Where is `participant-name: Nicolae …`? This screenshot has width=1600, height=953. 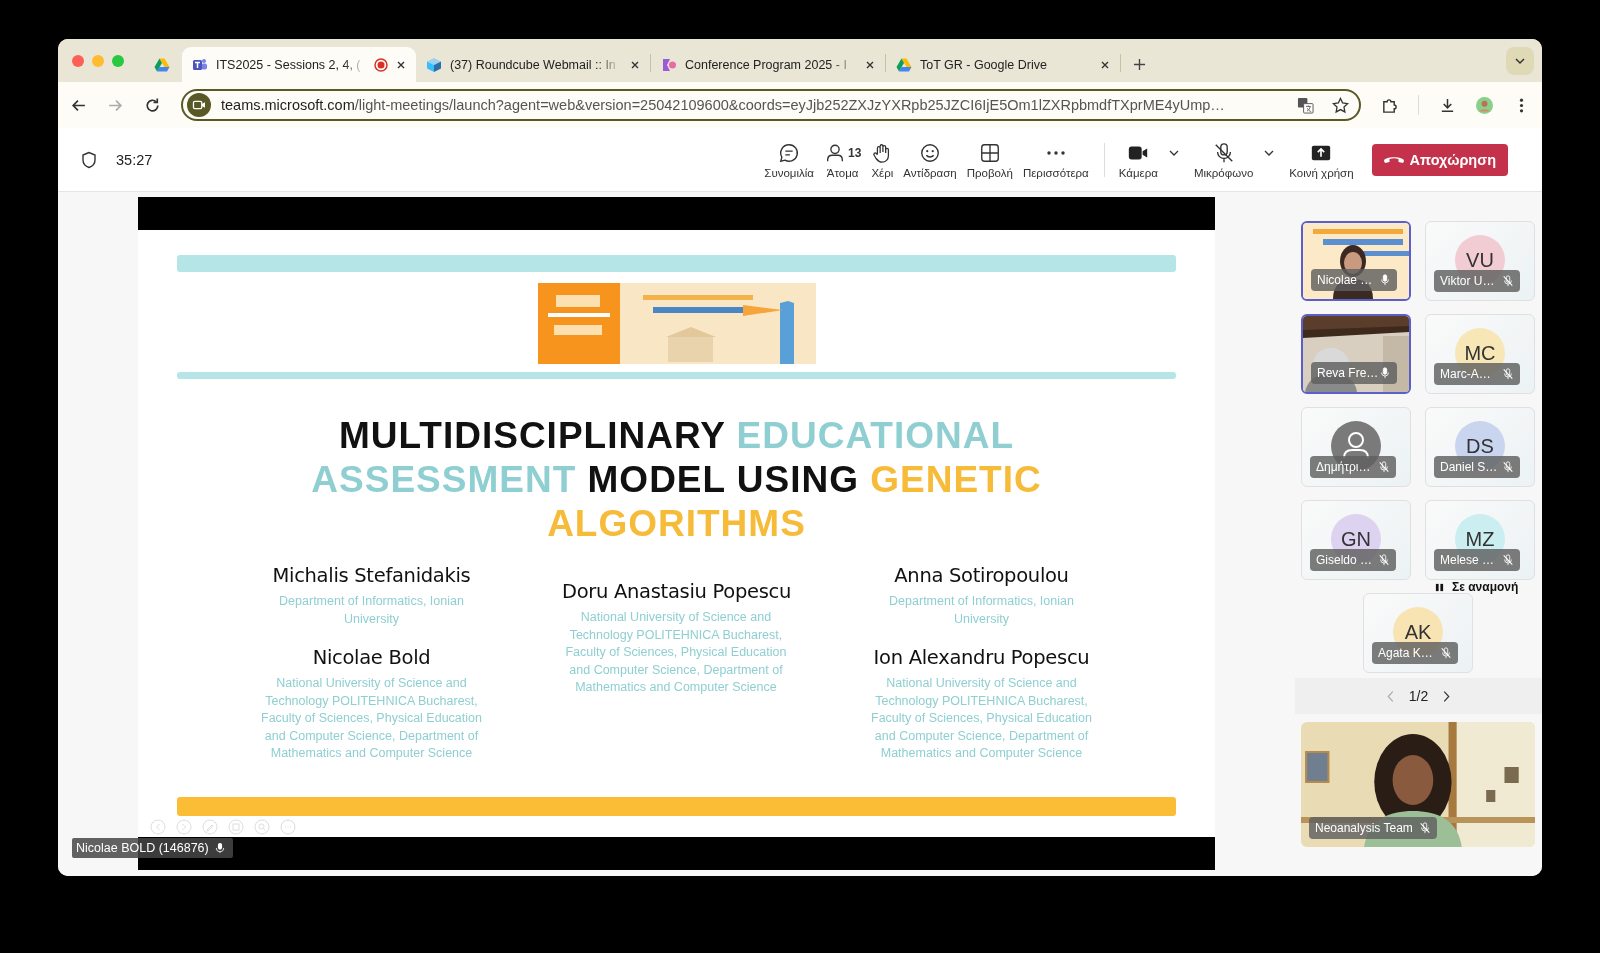
participant-name: Nicolae … is located at coordinates (1354, 280).